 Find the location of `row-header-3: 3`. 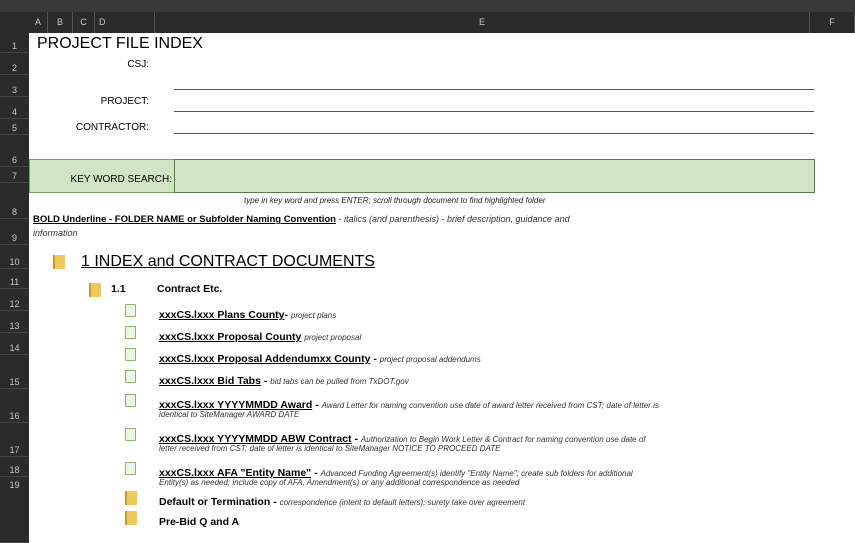

row-header-3: 3 is located at coordinates (14, 86).